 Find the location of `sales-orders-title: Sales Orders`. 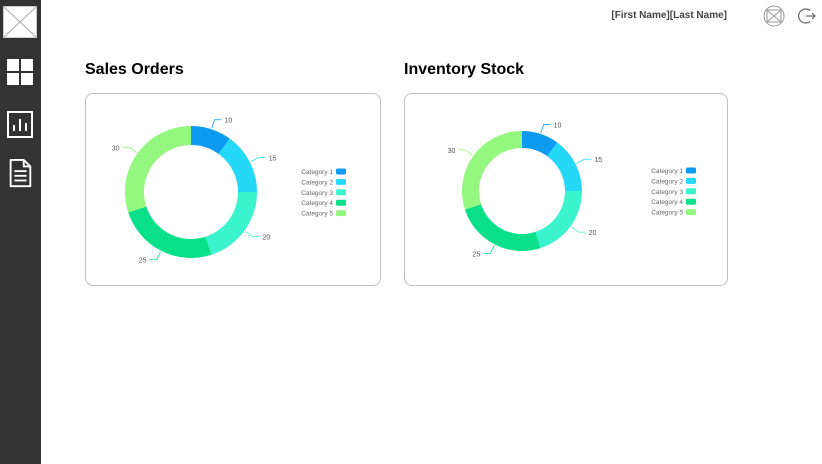

sales-orders-title: Sales Orders is located at coordinates (134, 69).